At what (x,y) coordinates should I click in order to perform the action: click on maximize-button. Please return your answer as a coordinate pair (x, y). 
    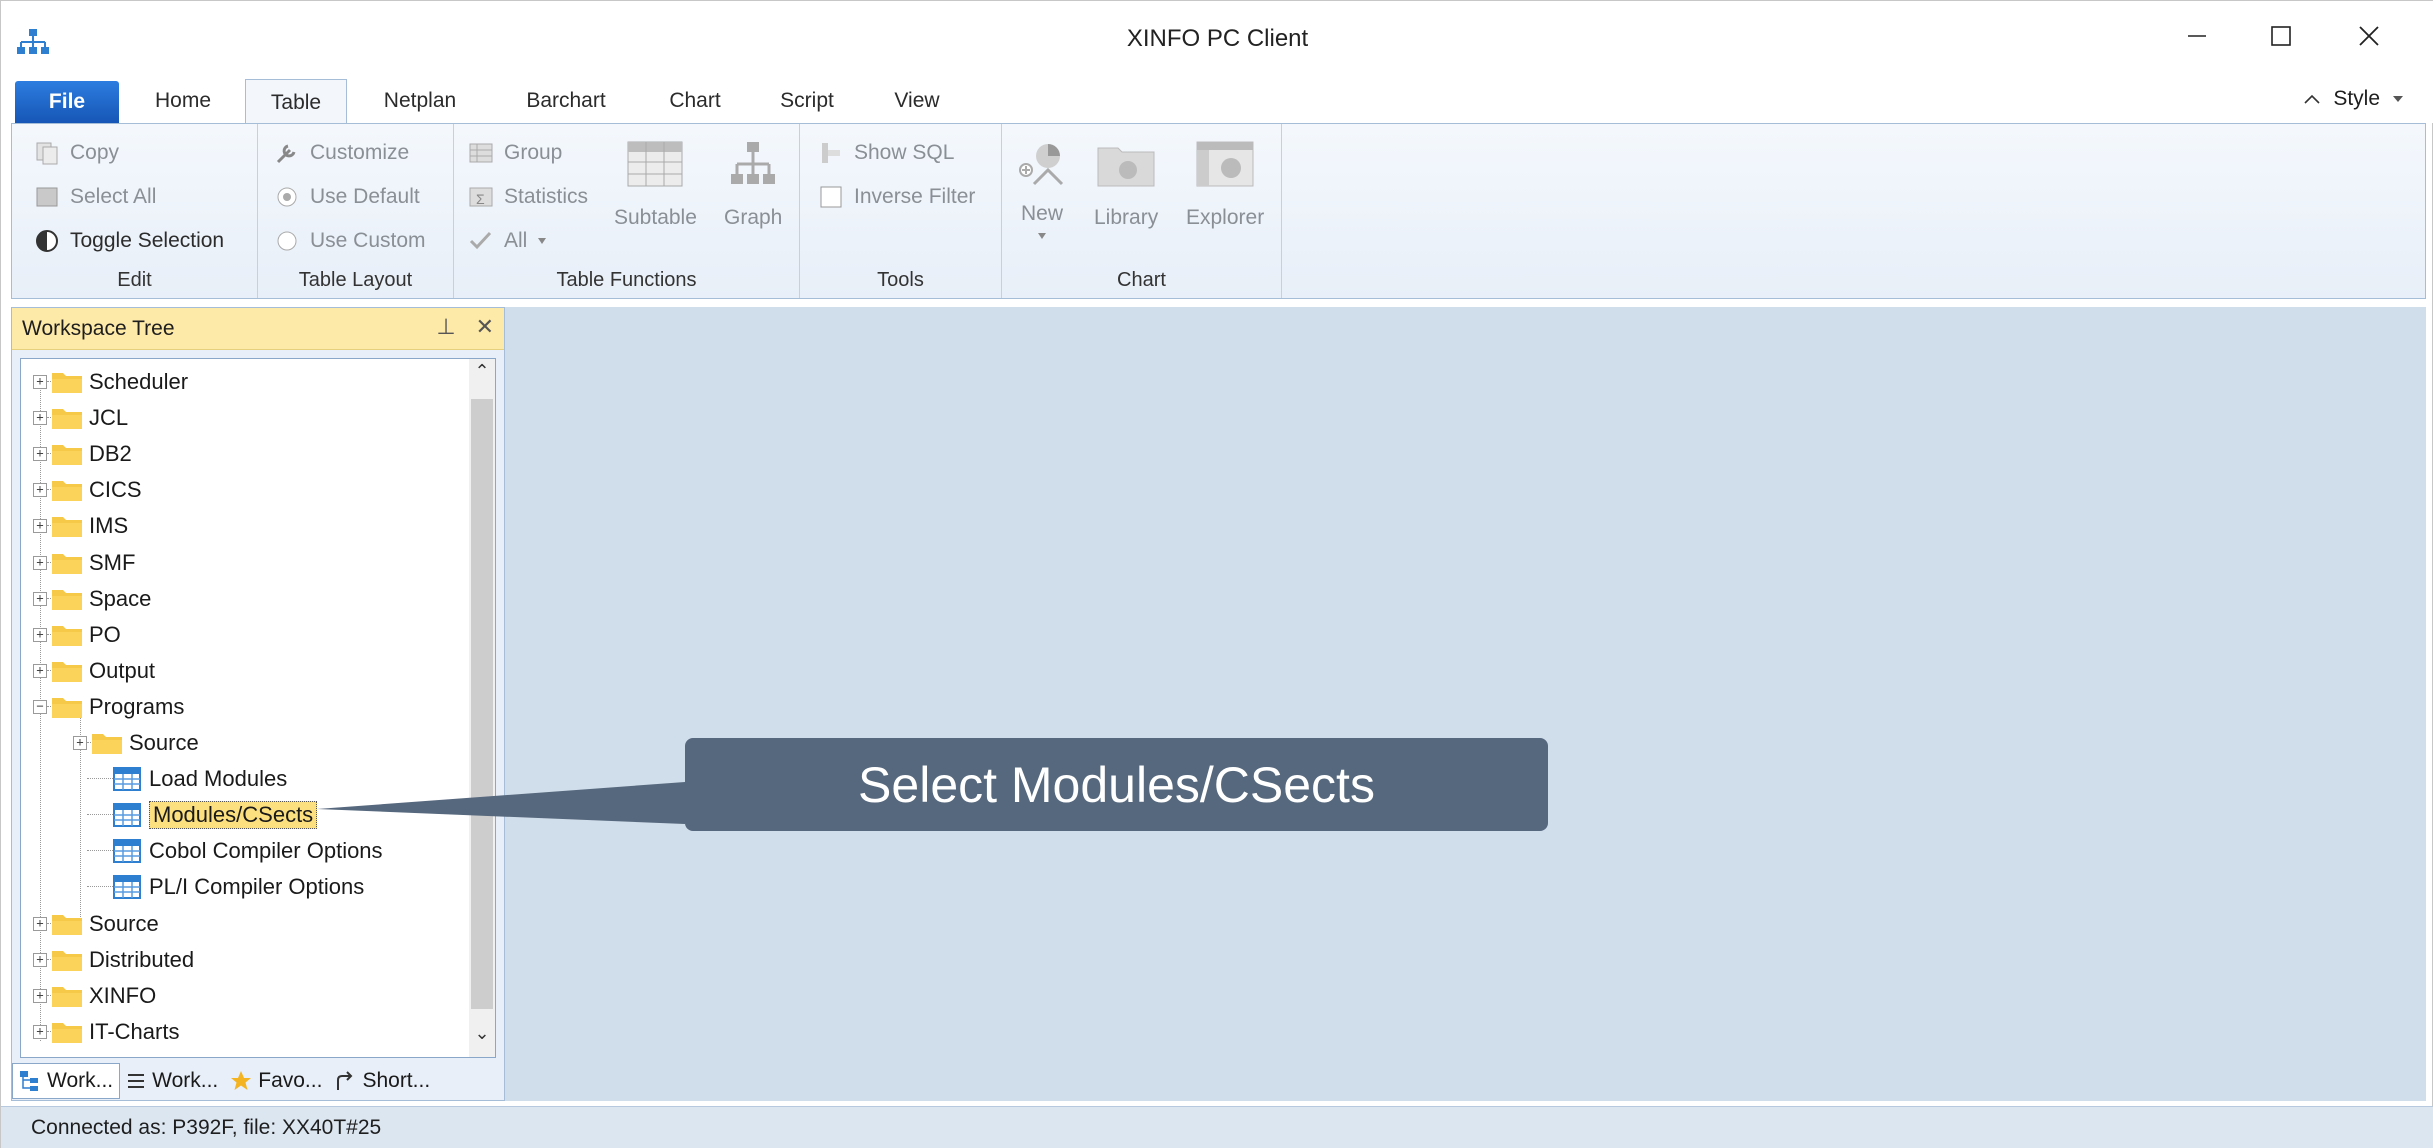
    Looking at the image, I should click on (2281, 36).